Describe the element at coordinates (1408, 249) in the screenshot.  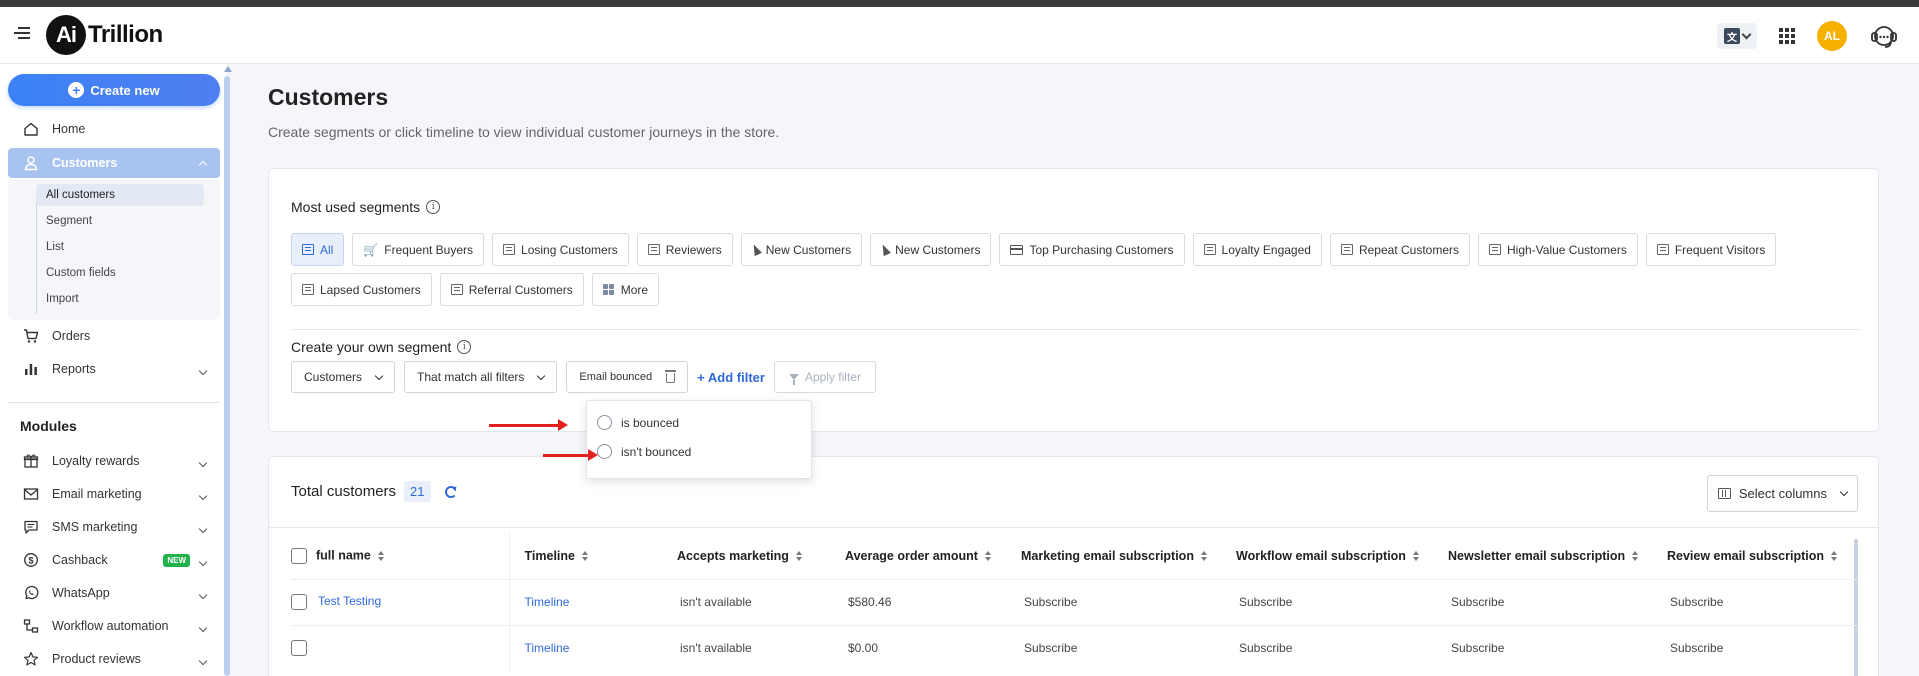
I see `chip-label: Repeat Customers` at that location.